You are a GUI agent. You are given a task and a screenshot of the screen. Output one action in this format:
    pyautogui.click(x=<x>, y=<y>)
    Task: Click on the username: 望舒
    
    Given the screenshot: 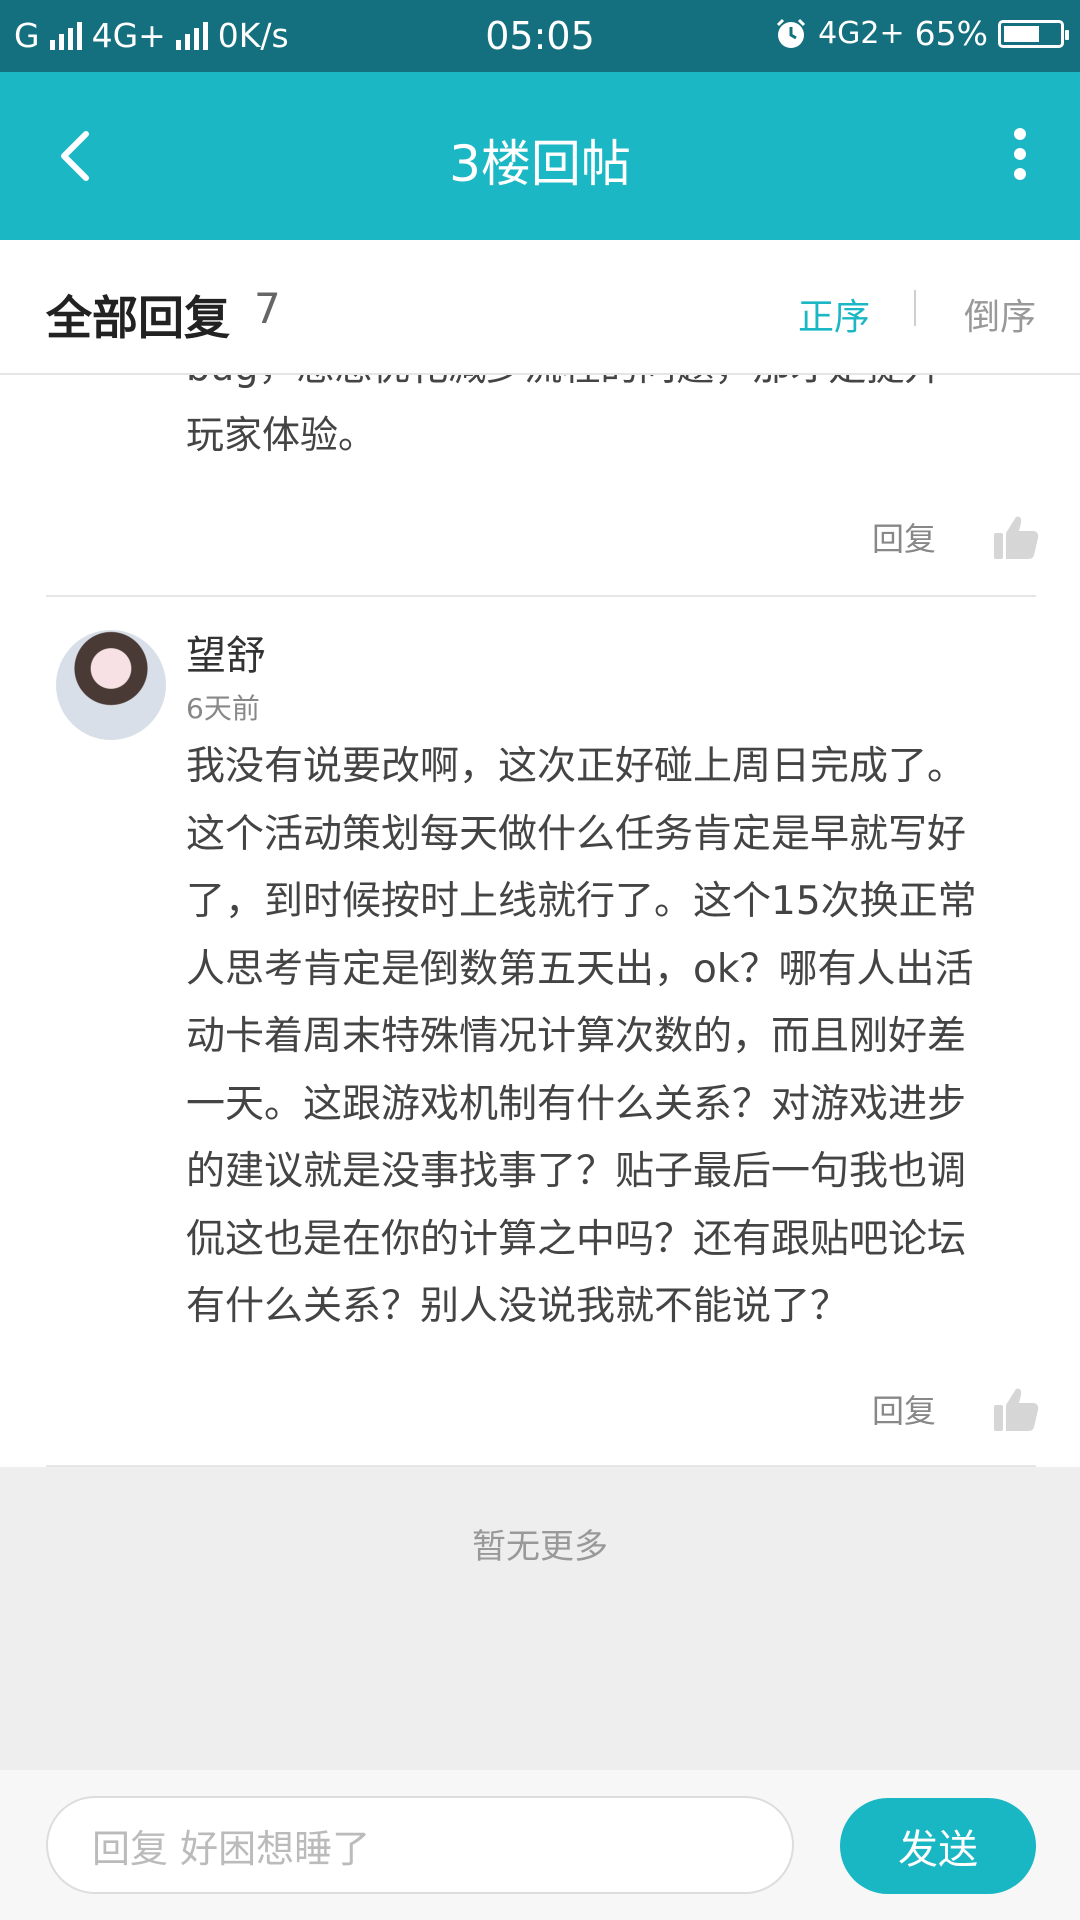 What is the action you would take?
    pyautogui.click(x=226, y=652)
    